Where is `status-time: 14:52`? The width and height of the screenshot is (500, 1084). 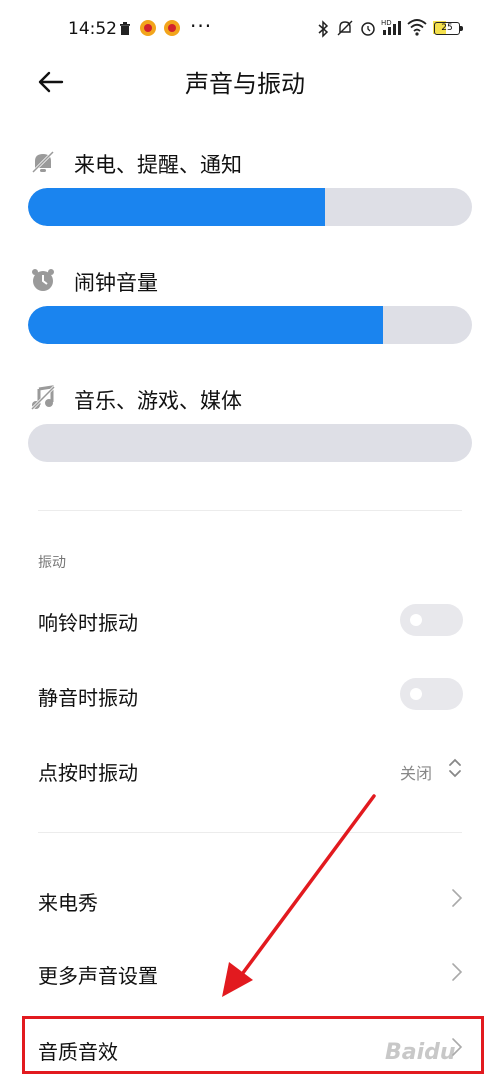
status-time: 14:52 is located at coordinates (92, 29).